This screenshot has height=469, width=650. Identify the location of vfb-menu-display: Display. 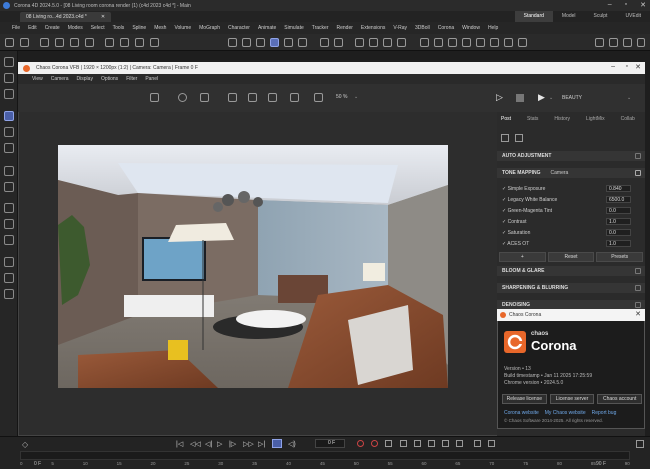
(85, 79).